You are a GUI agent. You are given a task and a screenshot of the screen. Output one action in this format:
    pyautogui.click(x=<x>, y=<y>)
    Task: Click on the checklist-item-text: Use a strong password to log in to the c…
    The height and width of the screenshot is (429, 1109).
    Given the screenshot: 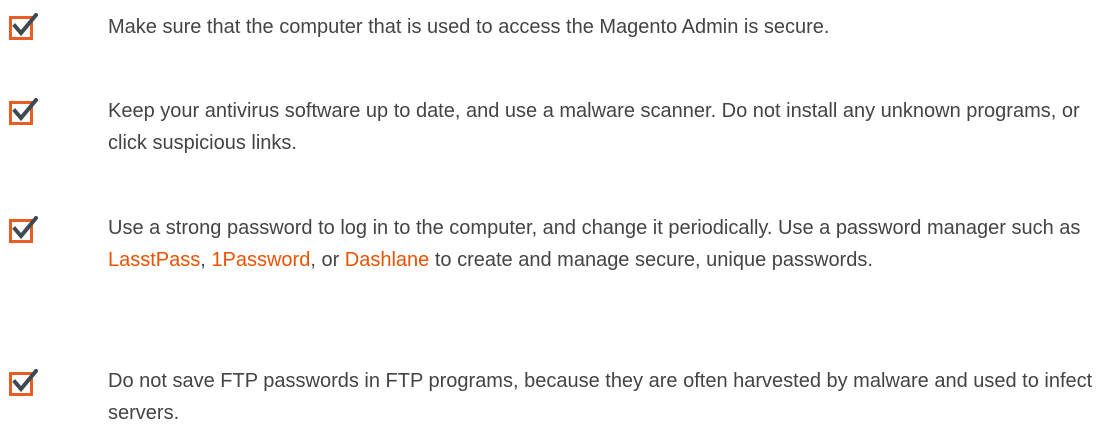 What is the action you would take?
    pyautogui.click(x=603, y=244)
    